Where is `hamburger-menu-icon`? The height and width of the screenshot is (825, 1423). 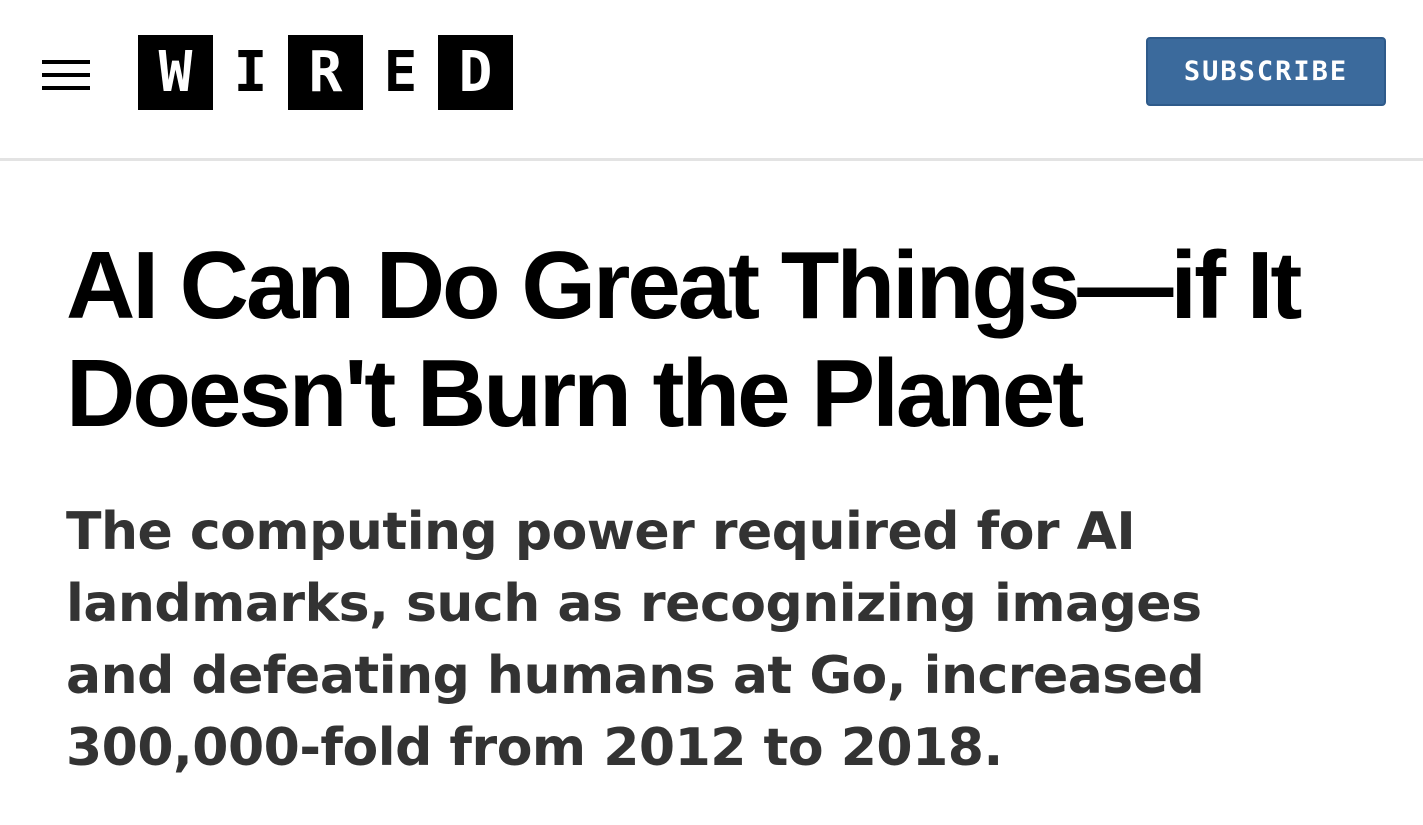 hamburger-menu-icon is located at coordinates (66, 78).